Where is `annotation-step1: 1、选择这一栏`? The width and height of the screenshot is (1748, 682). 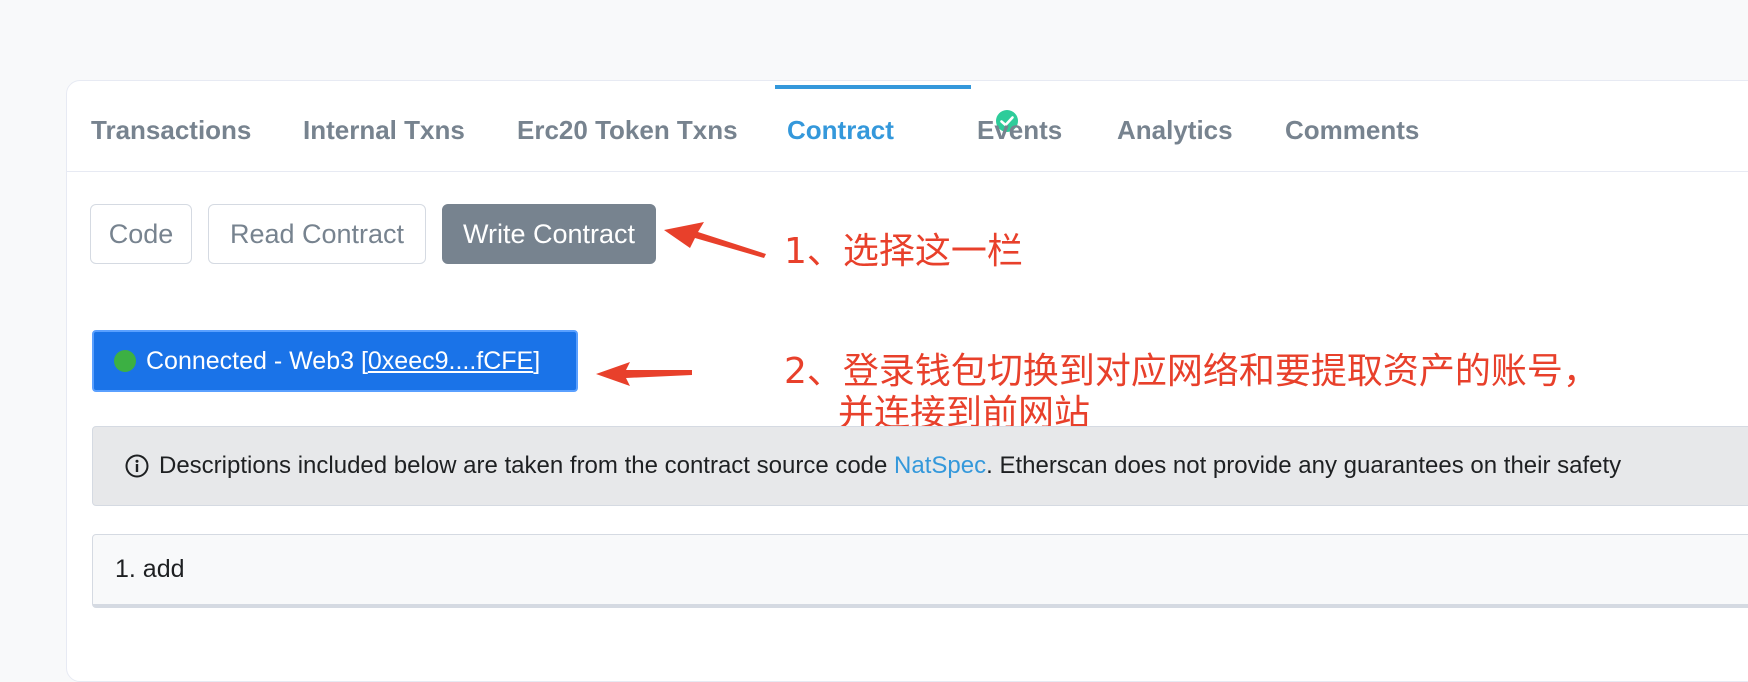 annotation-step1: 1、选择这一栏 is located at coordinates (903, 251).